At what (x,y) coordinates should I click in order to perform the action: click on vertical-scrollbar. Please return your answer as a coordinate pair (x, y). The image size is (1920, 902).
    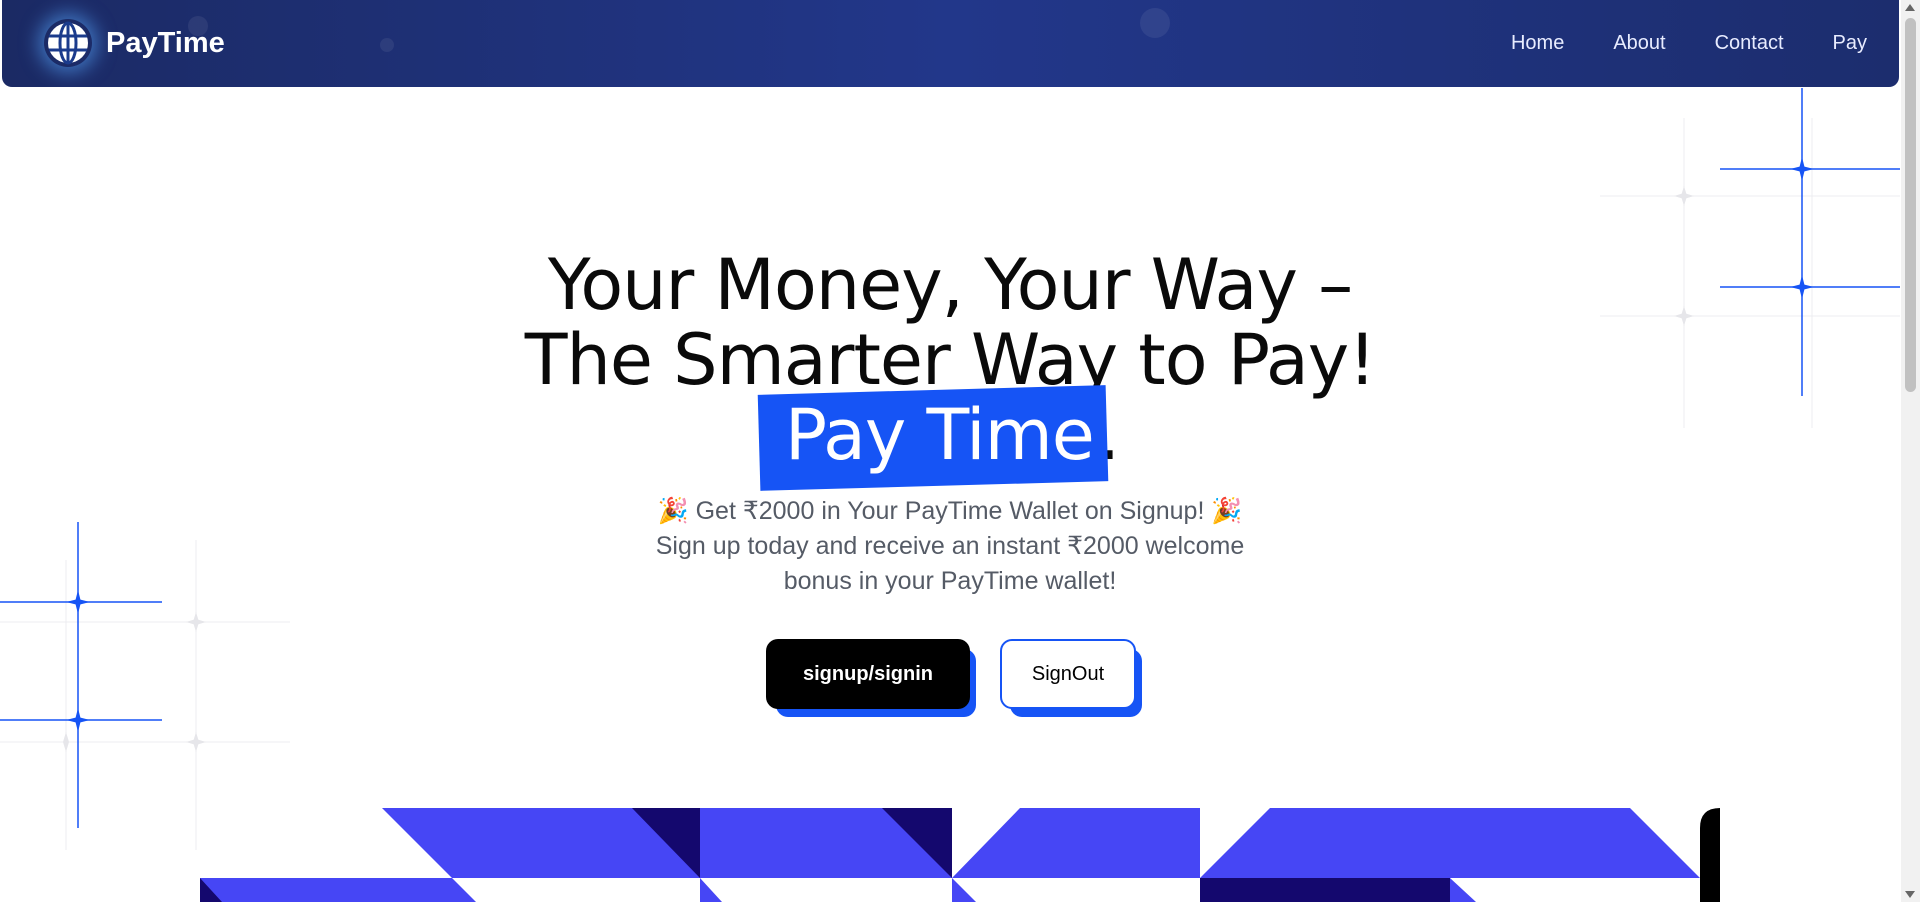
    Looking at the image, I should click on (1910, 451).